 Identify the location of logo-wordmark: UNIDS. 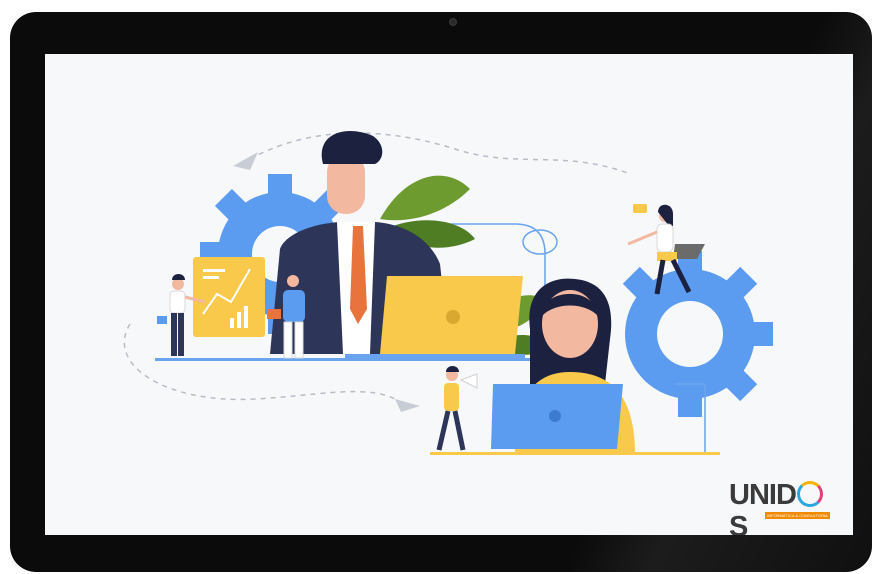
(784, 507).